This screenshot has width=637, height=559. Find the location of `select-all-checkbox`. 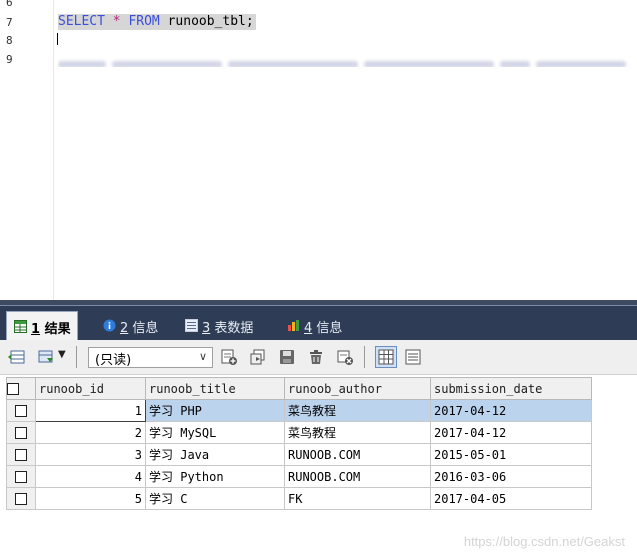

select-all-checkbox is located at coordinates (13, 389).